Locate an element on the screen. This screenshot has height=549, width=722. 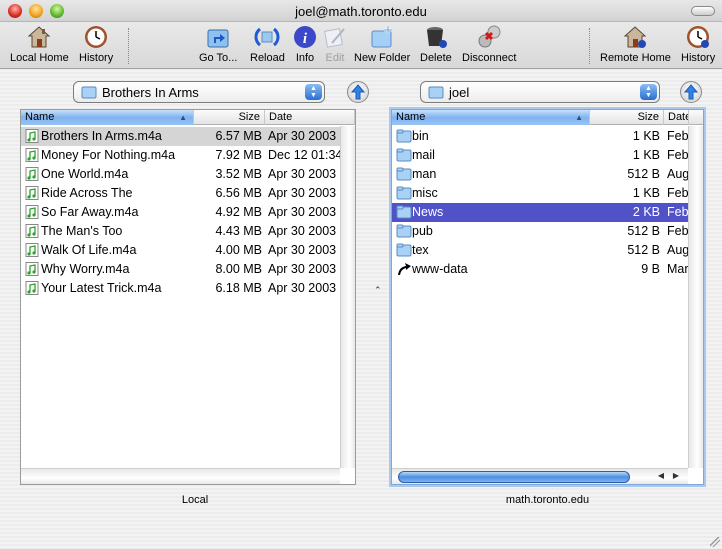
local-vertical-scrollbar is located at coordinates (347, 297).